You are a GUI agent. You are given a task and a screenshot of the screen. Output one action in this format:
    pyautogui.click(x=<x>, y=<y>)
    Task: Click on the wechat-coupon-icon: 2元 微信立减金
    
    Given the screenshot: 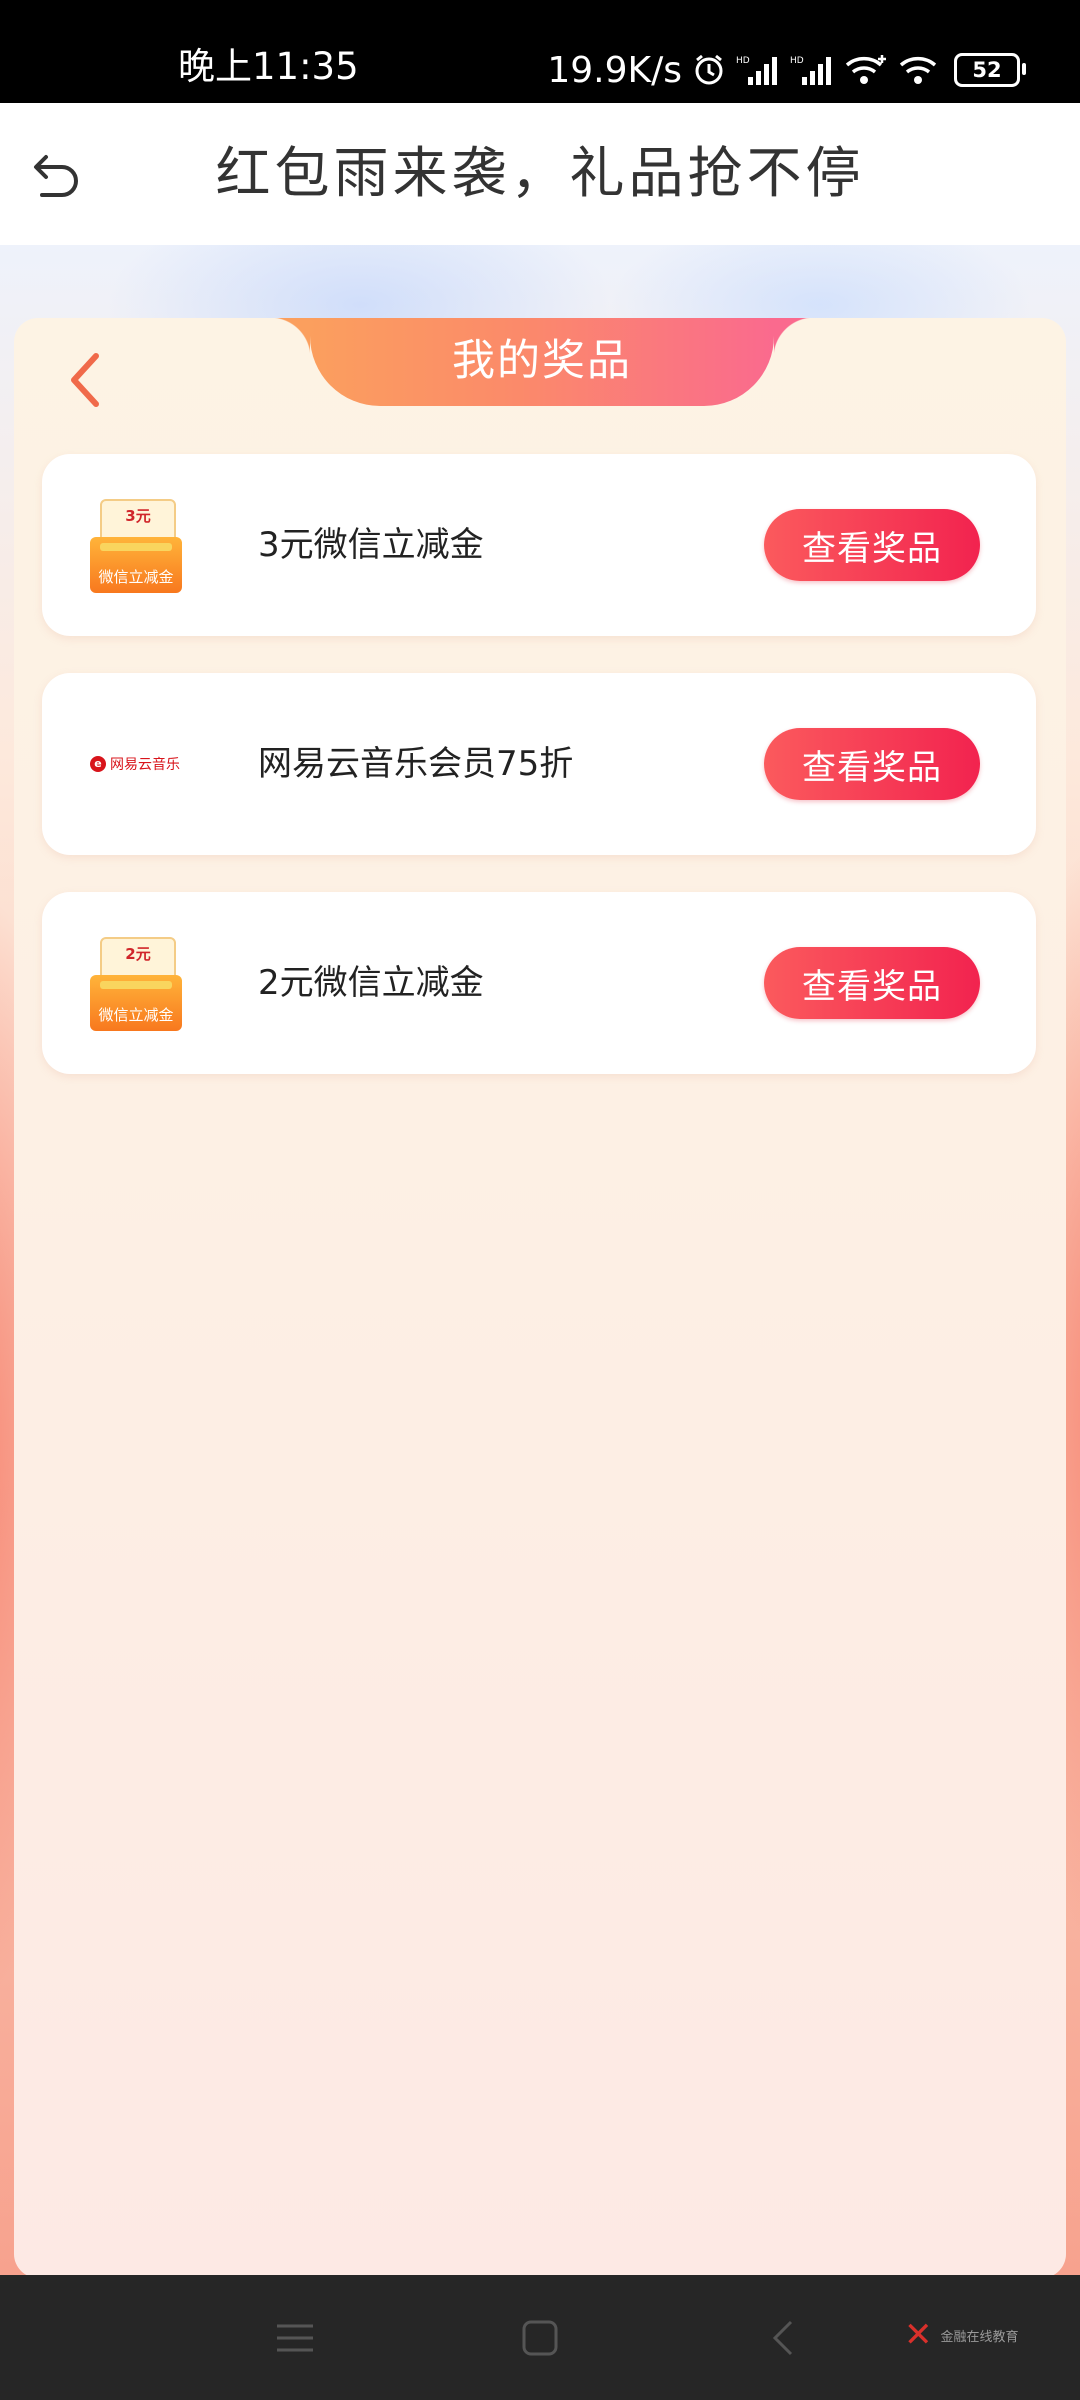 What is the action you would take?
    pyautogui.click(x=136, y=984)
    